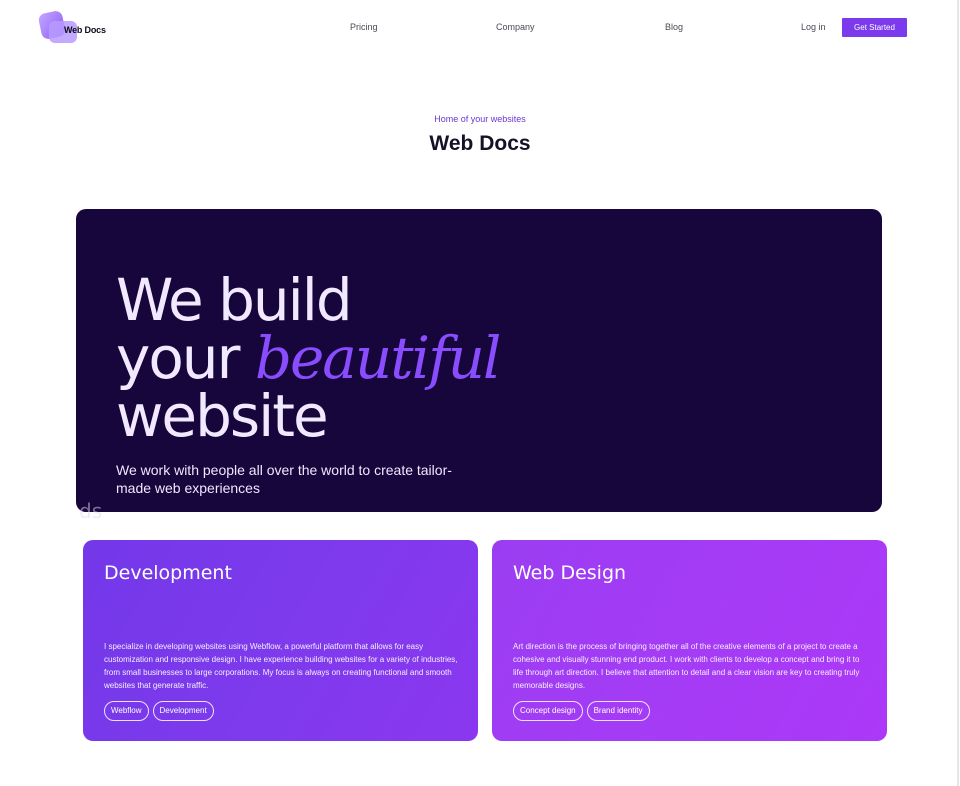 The width and height of the screenshot is (960, 786). Describe the element at coordinates (364, 27) in the screenshot. I see `nav-link-pricing: Pricing` at that location.